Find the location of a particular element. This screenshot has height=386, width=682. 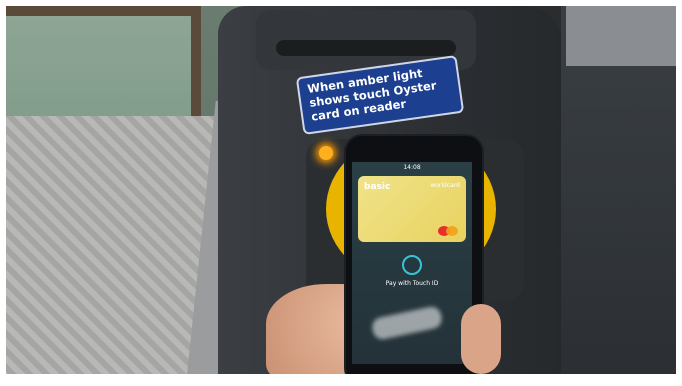

amber-light-icon is located at coordinates (326, 153).